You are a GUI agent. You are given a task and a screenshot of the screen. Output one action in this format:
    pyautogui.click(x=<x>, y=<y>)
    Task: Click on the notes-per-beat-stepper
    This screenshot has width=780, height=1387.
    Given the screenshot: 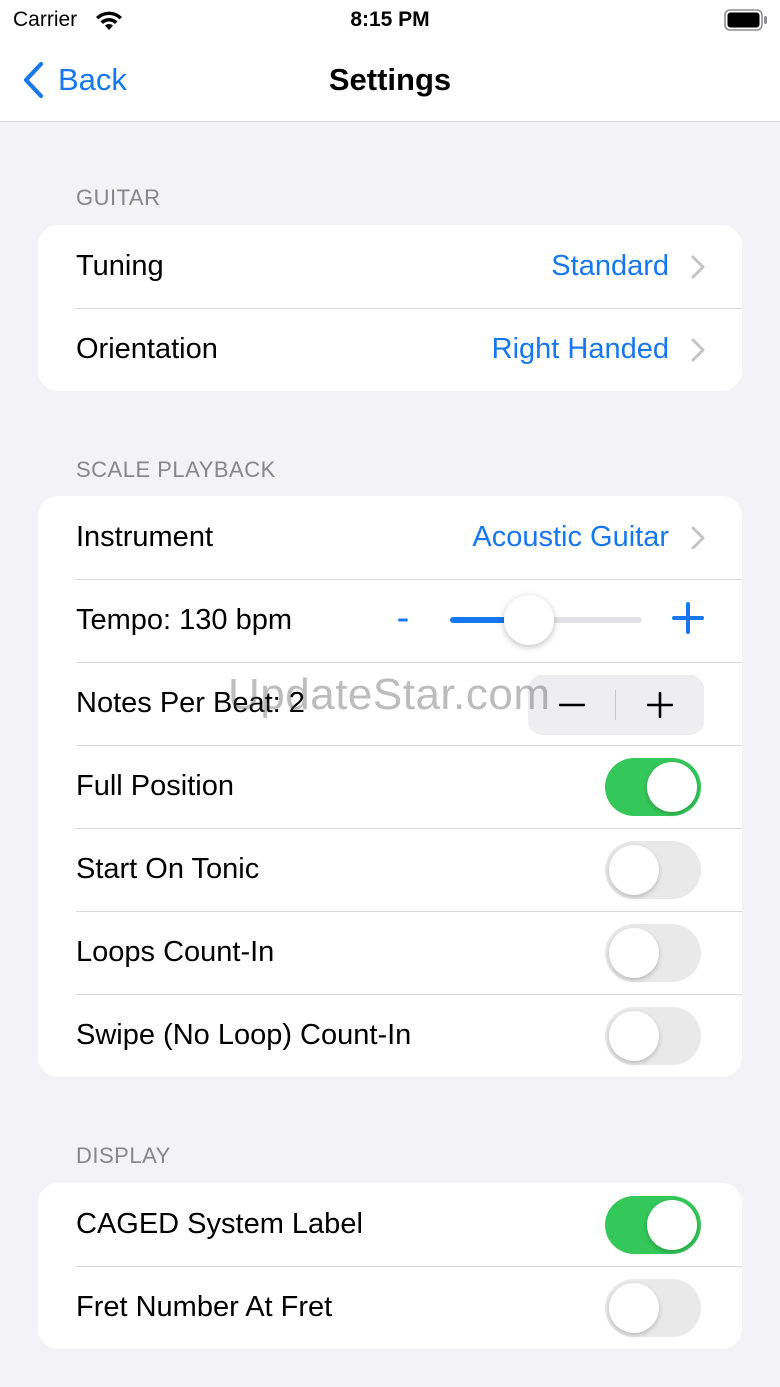 What is the action you would take?
    pyautogui.click(x=616, y=705)
    